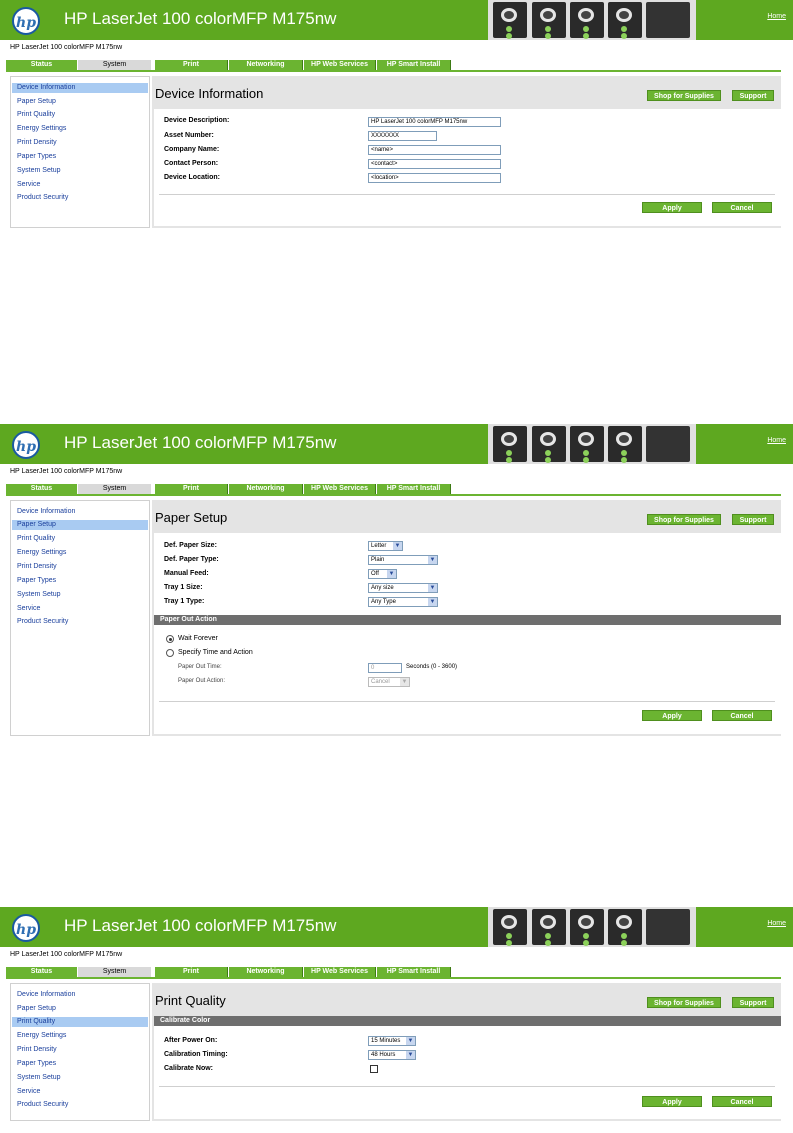  What do you see at coordinates (186, 573) in the screenshot?
I see `field-label: Manual Feed:` at bounding box center [186, 573].